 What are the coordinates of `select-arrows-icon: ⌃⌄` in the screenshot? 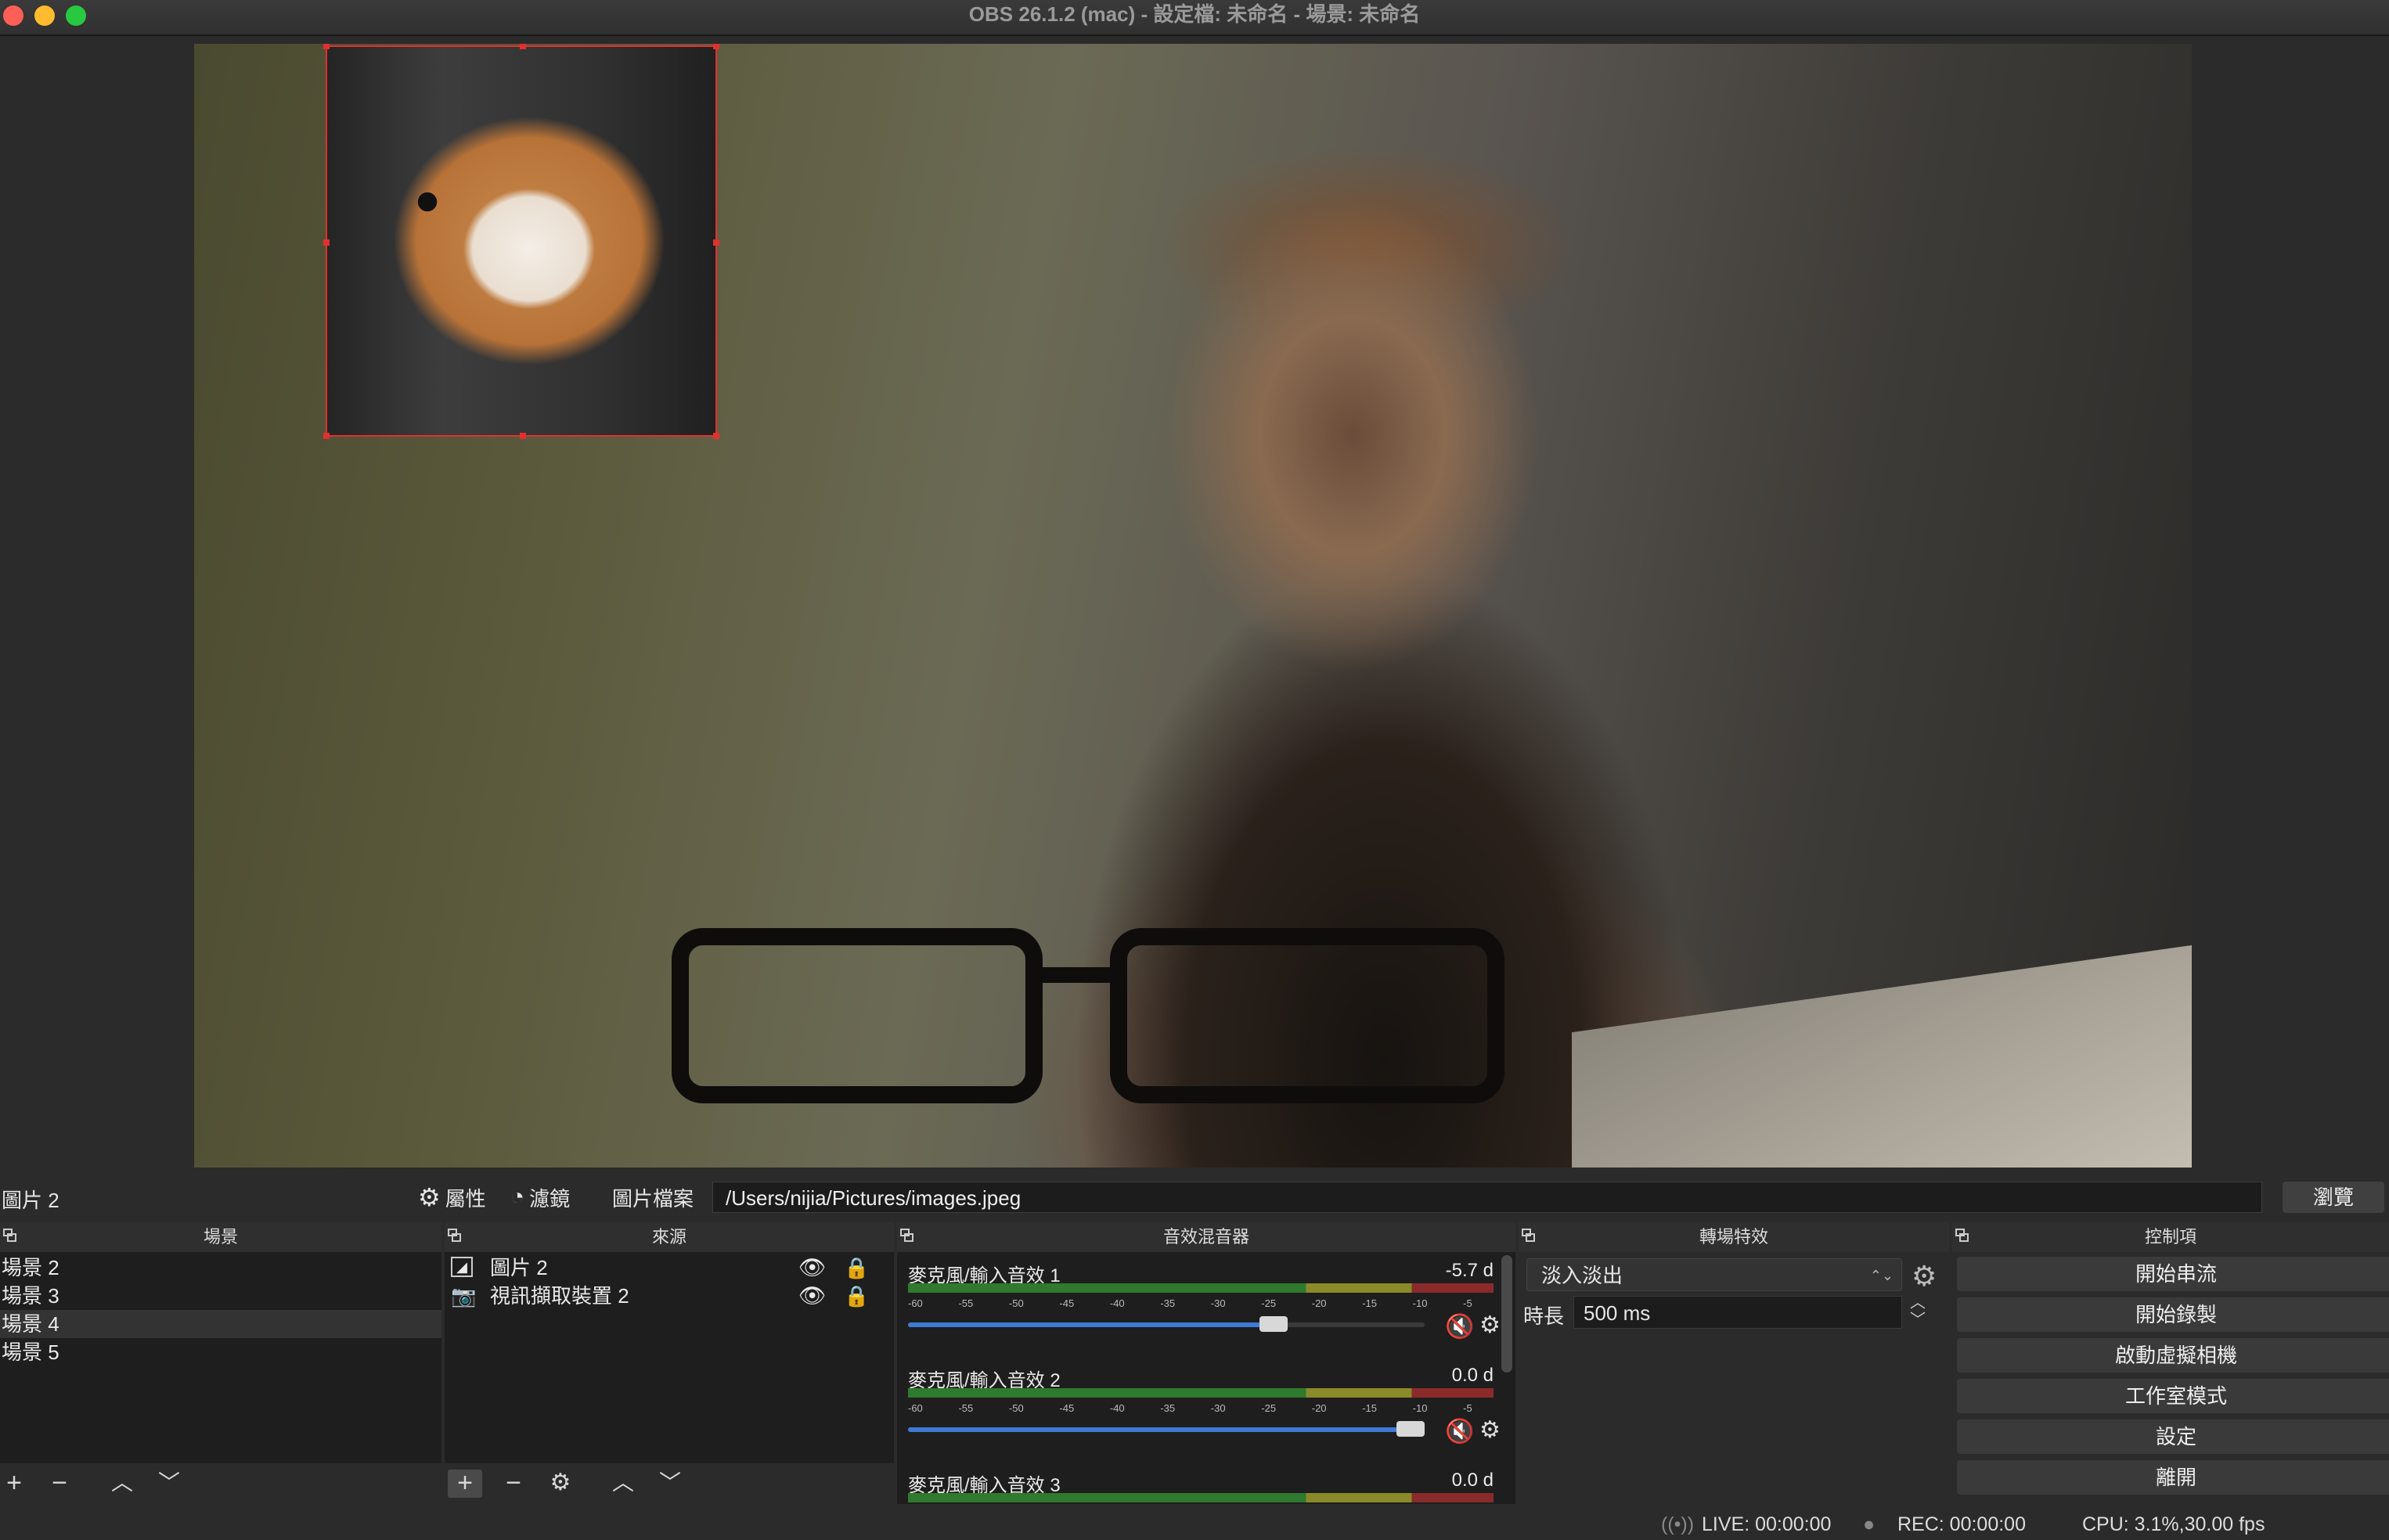 It's located at (1882, 1275).